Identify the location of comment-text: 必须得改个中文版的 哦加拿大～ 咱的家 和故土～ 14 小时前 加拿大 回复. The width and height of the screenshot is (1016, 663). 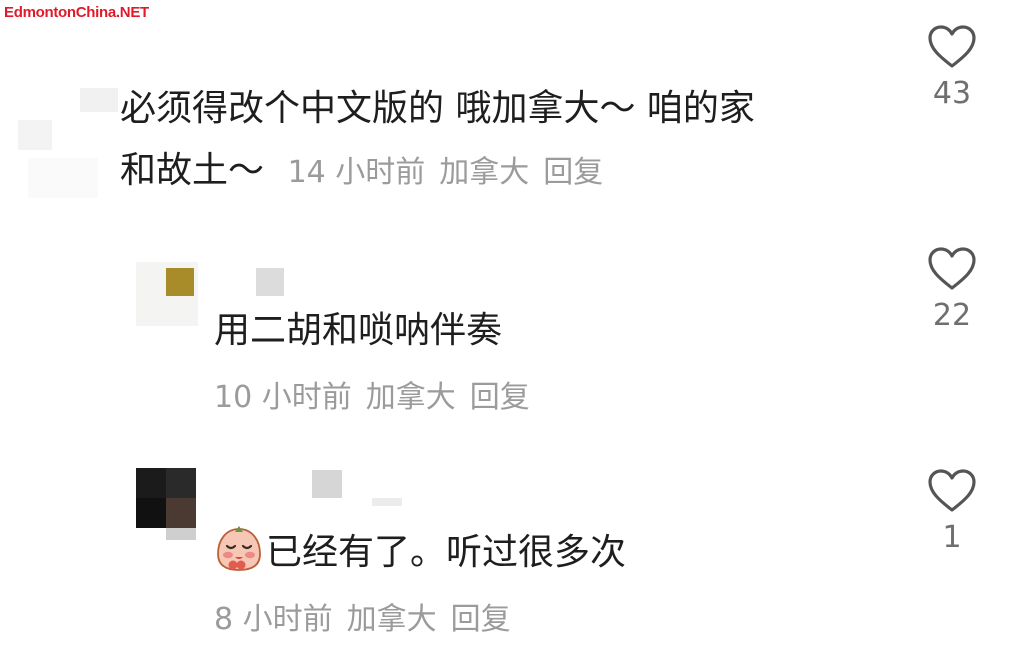
(437, 141).